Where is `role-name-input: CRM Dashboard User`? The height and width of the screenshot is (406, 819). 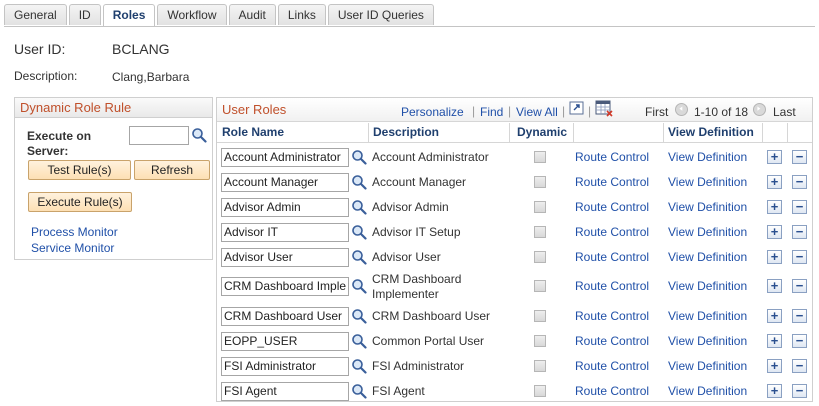
role-name-input: CRM Dashboard User is located at coordinates (285, 316).